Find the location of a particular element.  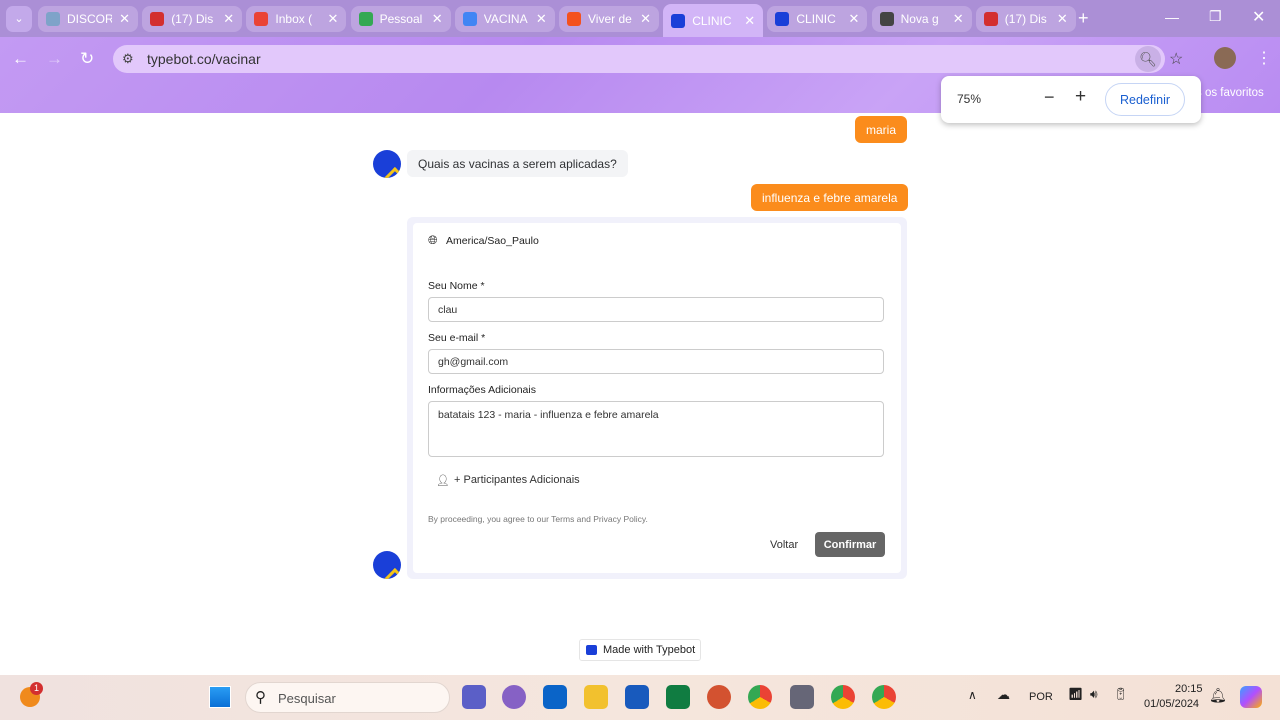

browser-tab: DISCOR ✕ is located at coordinates (88, 19).